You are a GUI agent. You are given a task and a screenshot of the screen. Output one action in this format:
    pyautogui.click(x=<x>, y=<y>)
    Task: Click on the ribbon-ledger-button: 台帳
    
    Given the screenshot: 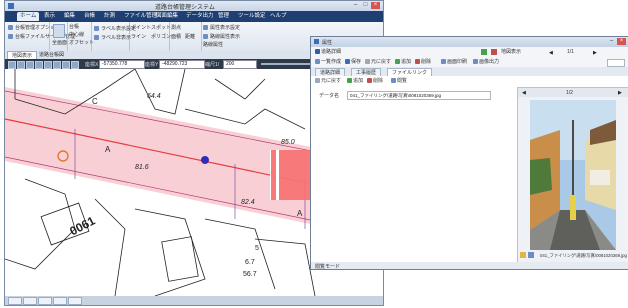 What is the action you would take?
    pyautogui.click(x=74, y=27)
    